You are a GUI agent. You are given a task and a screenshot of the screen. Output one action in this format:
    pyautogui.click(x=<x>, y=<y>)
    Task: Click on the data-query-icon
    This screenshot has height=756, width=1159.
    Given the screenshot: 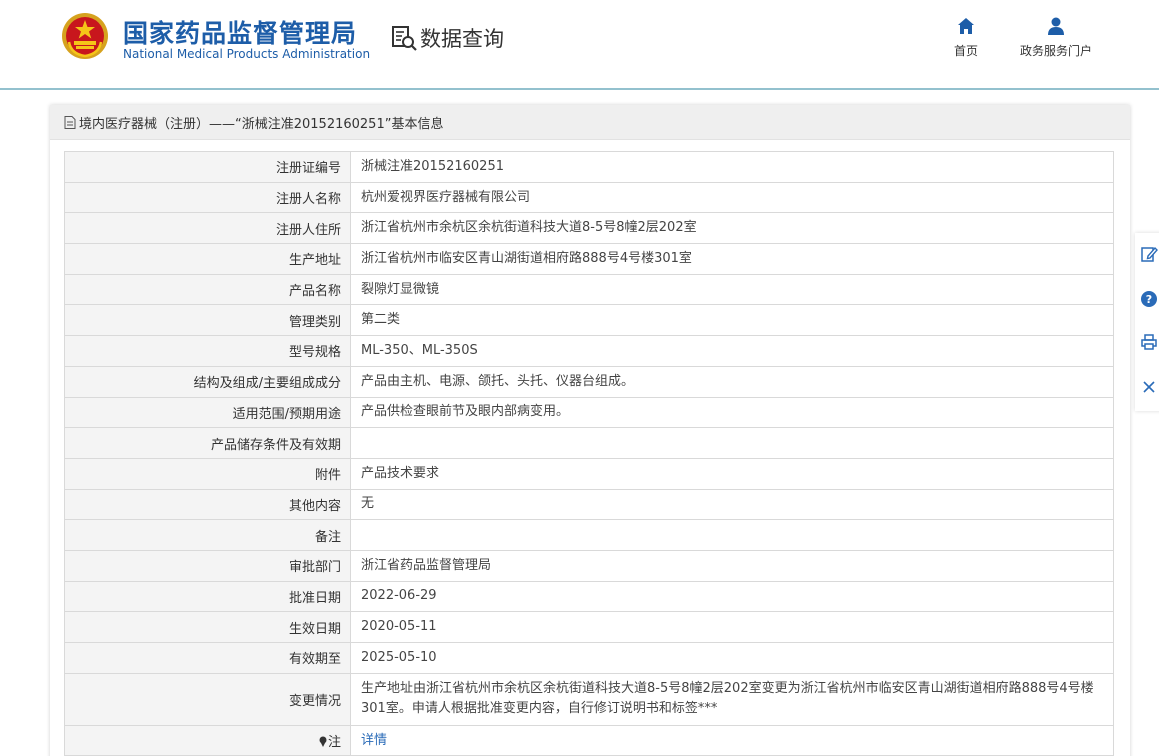 What is the action you would take?
    pyautogui.click(x=404, y=38)
    